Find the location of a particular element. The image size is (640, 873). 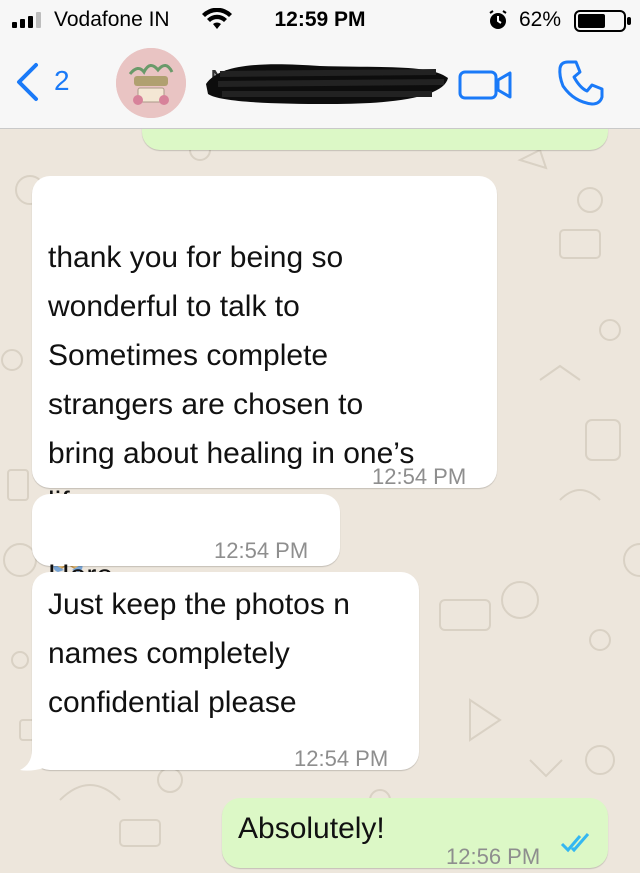

message-text: Absolutely! is located at coordinates (311, 828).